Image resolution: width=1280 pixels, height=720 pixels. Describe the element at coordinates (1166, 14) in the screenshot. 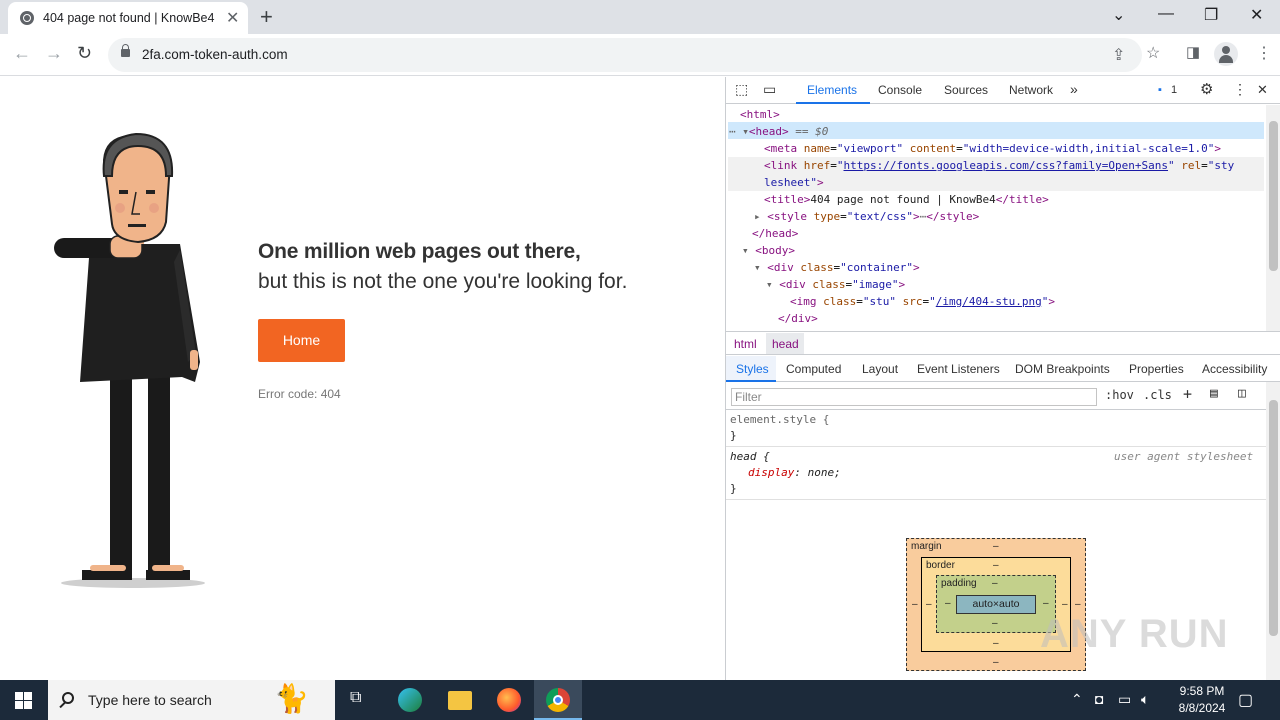

I see `minimize-button: —` at that location.